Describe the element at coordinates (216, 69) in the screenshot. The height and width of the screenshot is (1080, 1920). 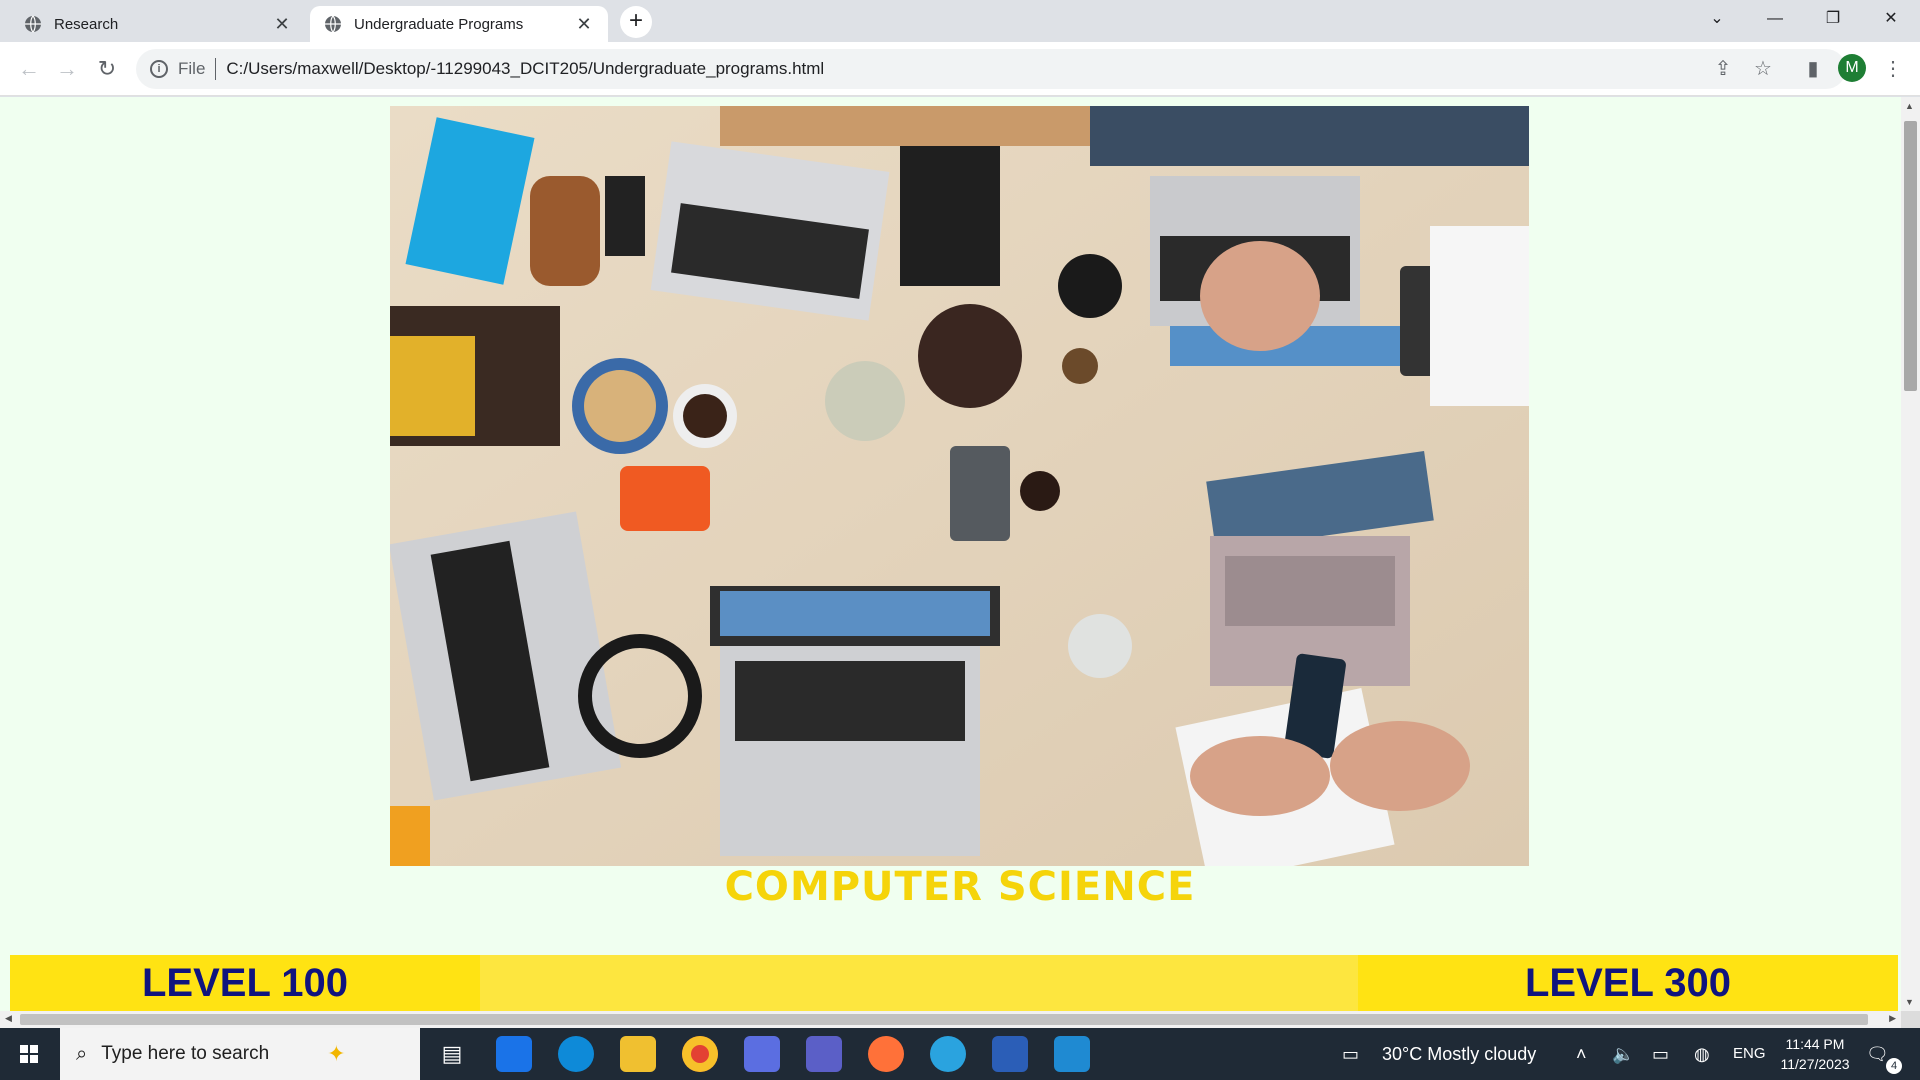
I see `divider` at that location.